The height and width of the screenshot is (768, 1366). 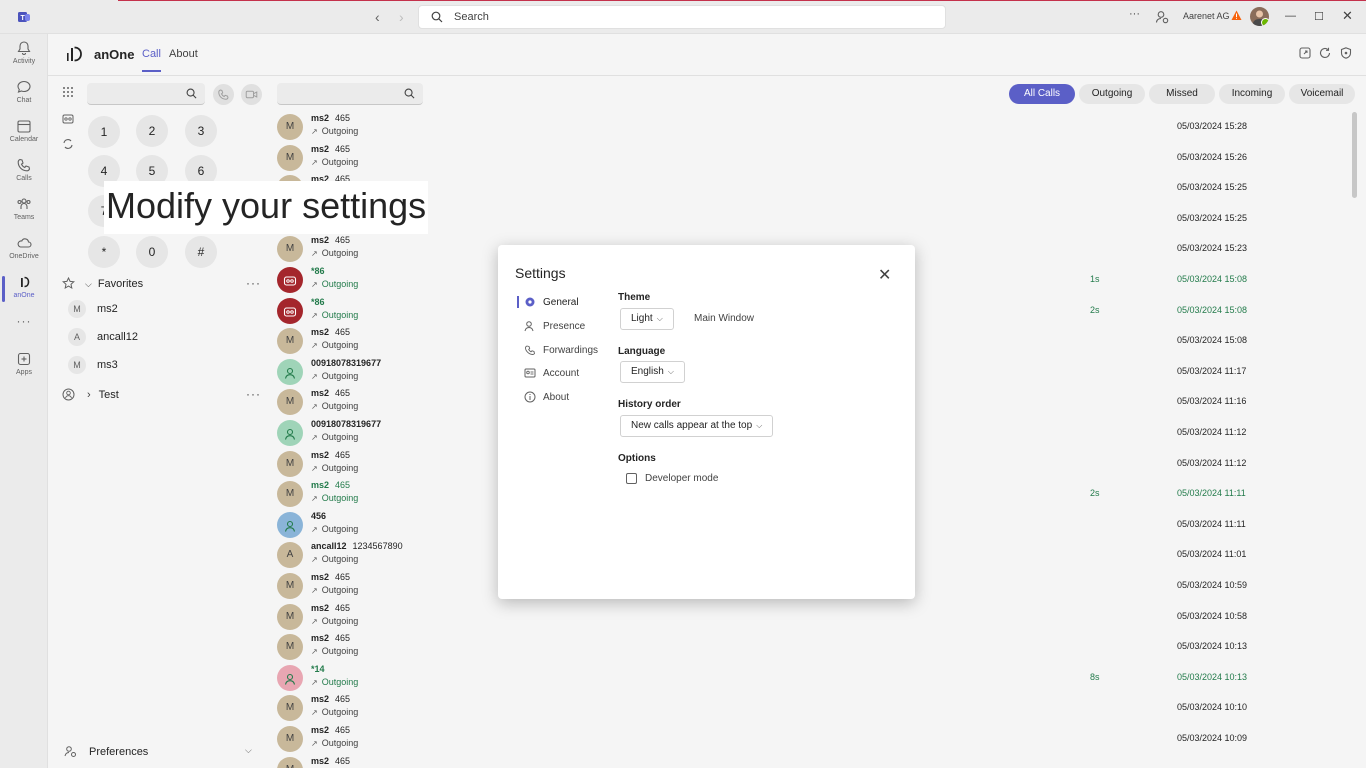 What do you see at coordinates (183, 54) in the screenshot?
I see `tab-about: About` at bounding box center [183, 54].